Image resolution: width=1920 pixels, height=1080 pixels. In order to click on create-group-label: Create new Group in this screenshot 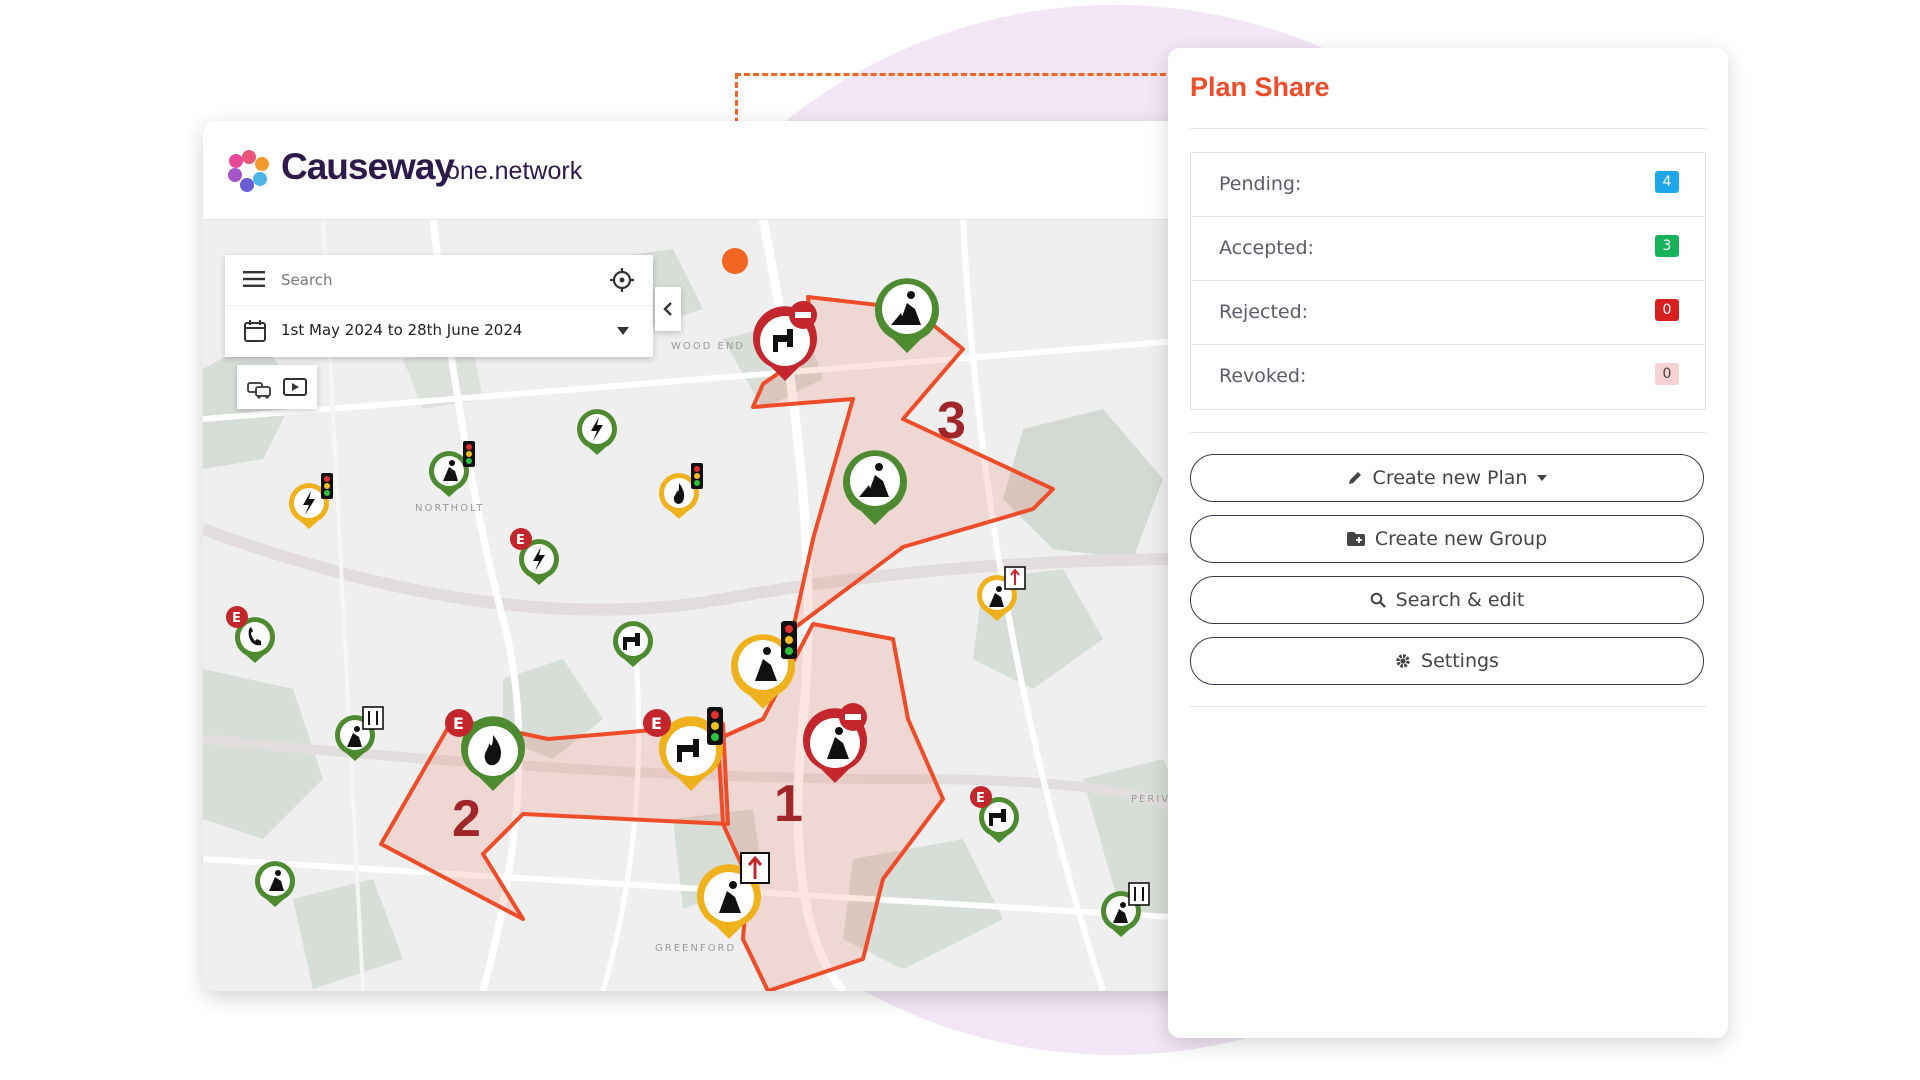, I will do `click(1461, 539)`.